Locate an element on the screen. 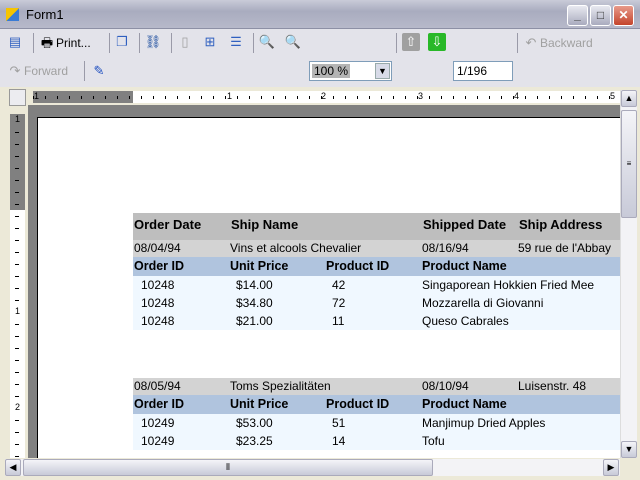 The width and height of the screenshot is (640, 480). horizontal-ruler: 1 1 2 3 4 5 is located at coordinates (326, 97).